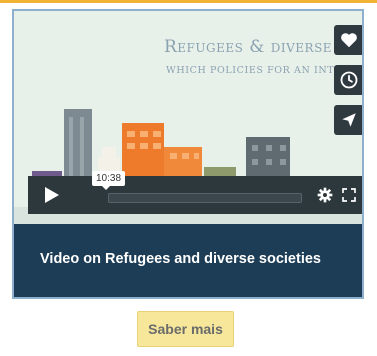 Image resolution: width=377 pixels, height=356 pixels. I want to click on settings-button, so click(325, 195).